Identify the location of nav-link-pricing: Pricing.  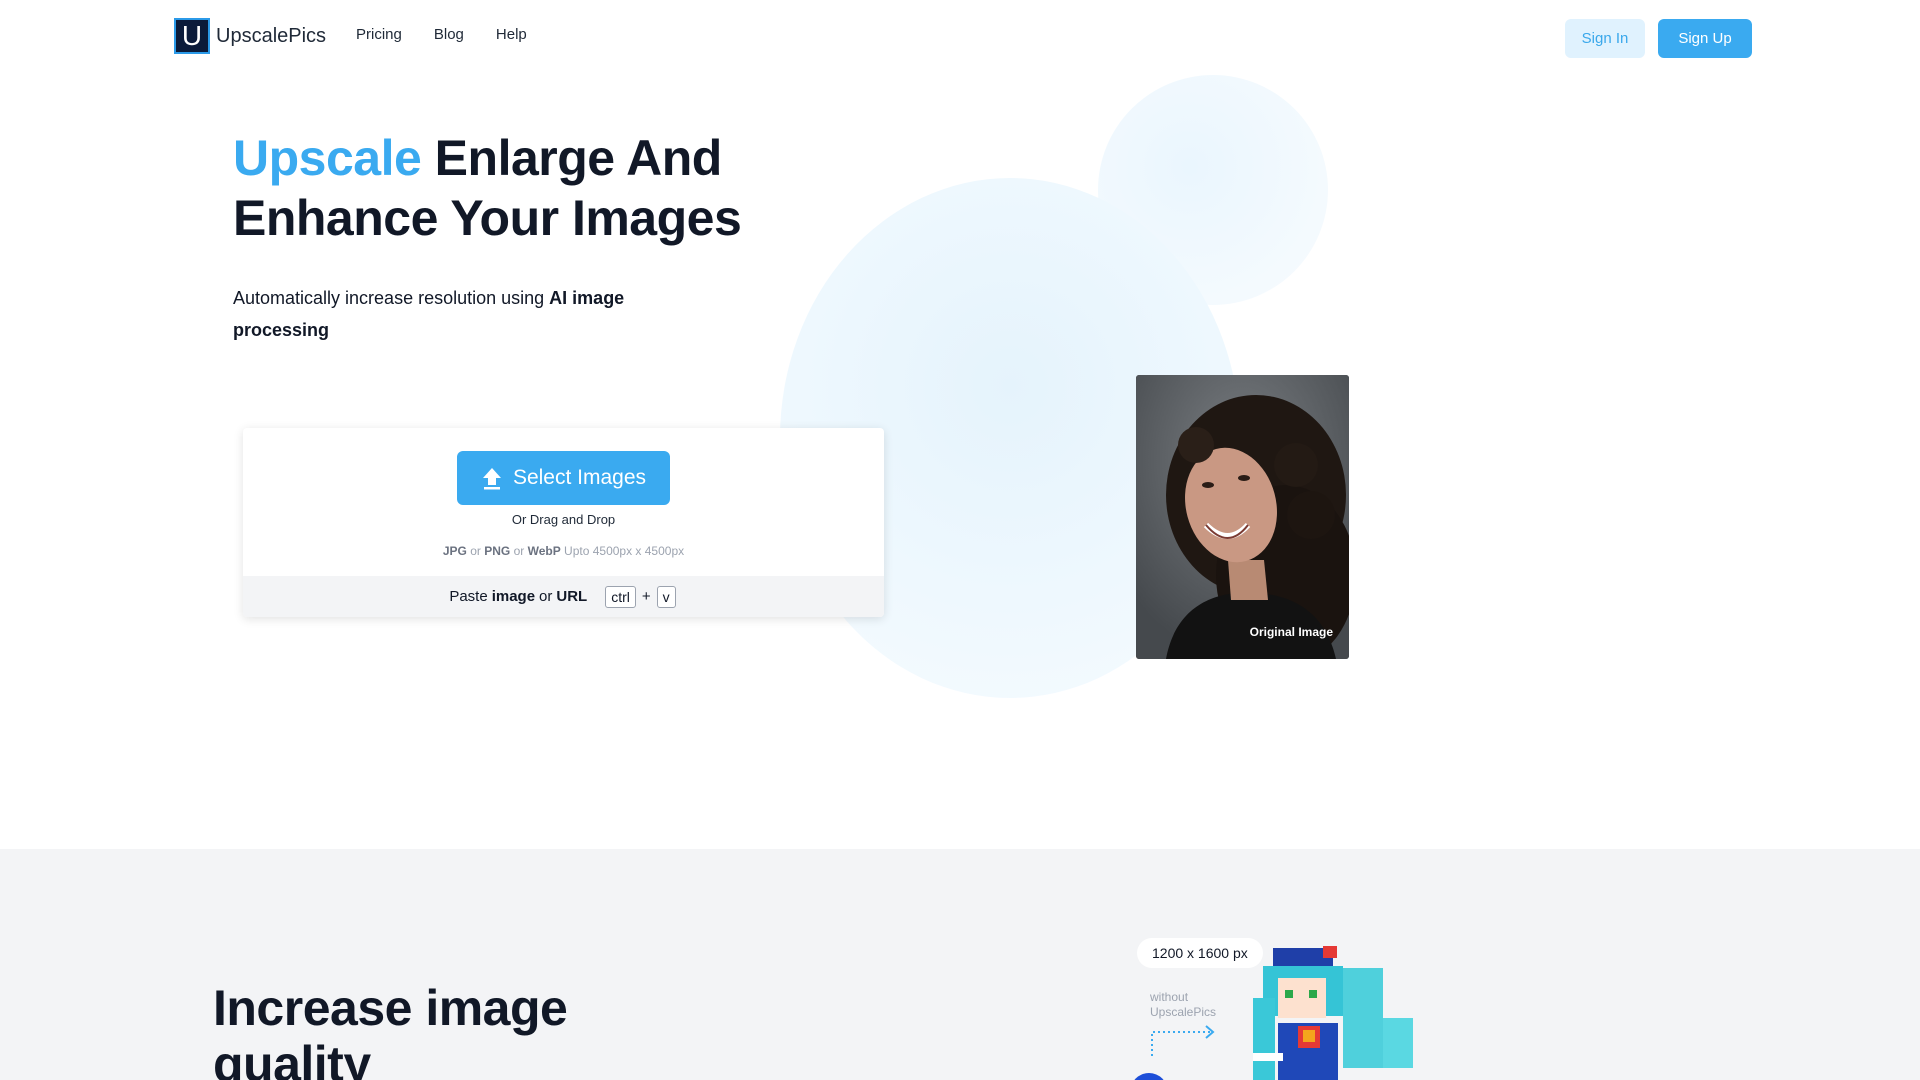
(379, 34).